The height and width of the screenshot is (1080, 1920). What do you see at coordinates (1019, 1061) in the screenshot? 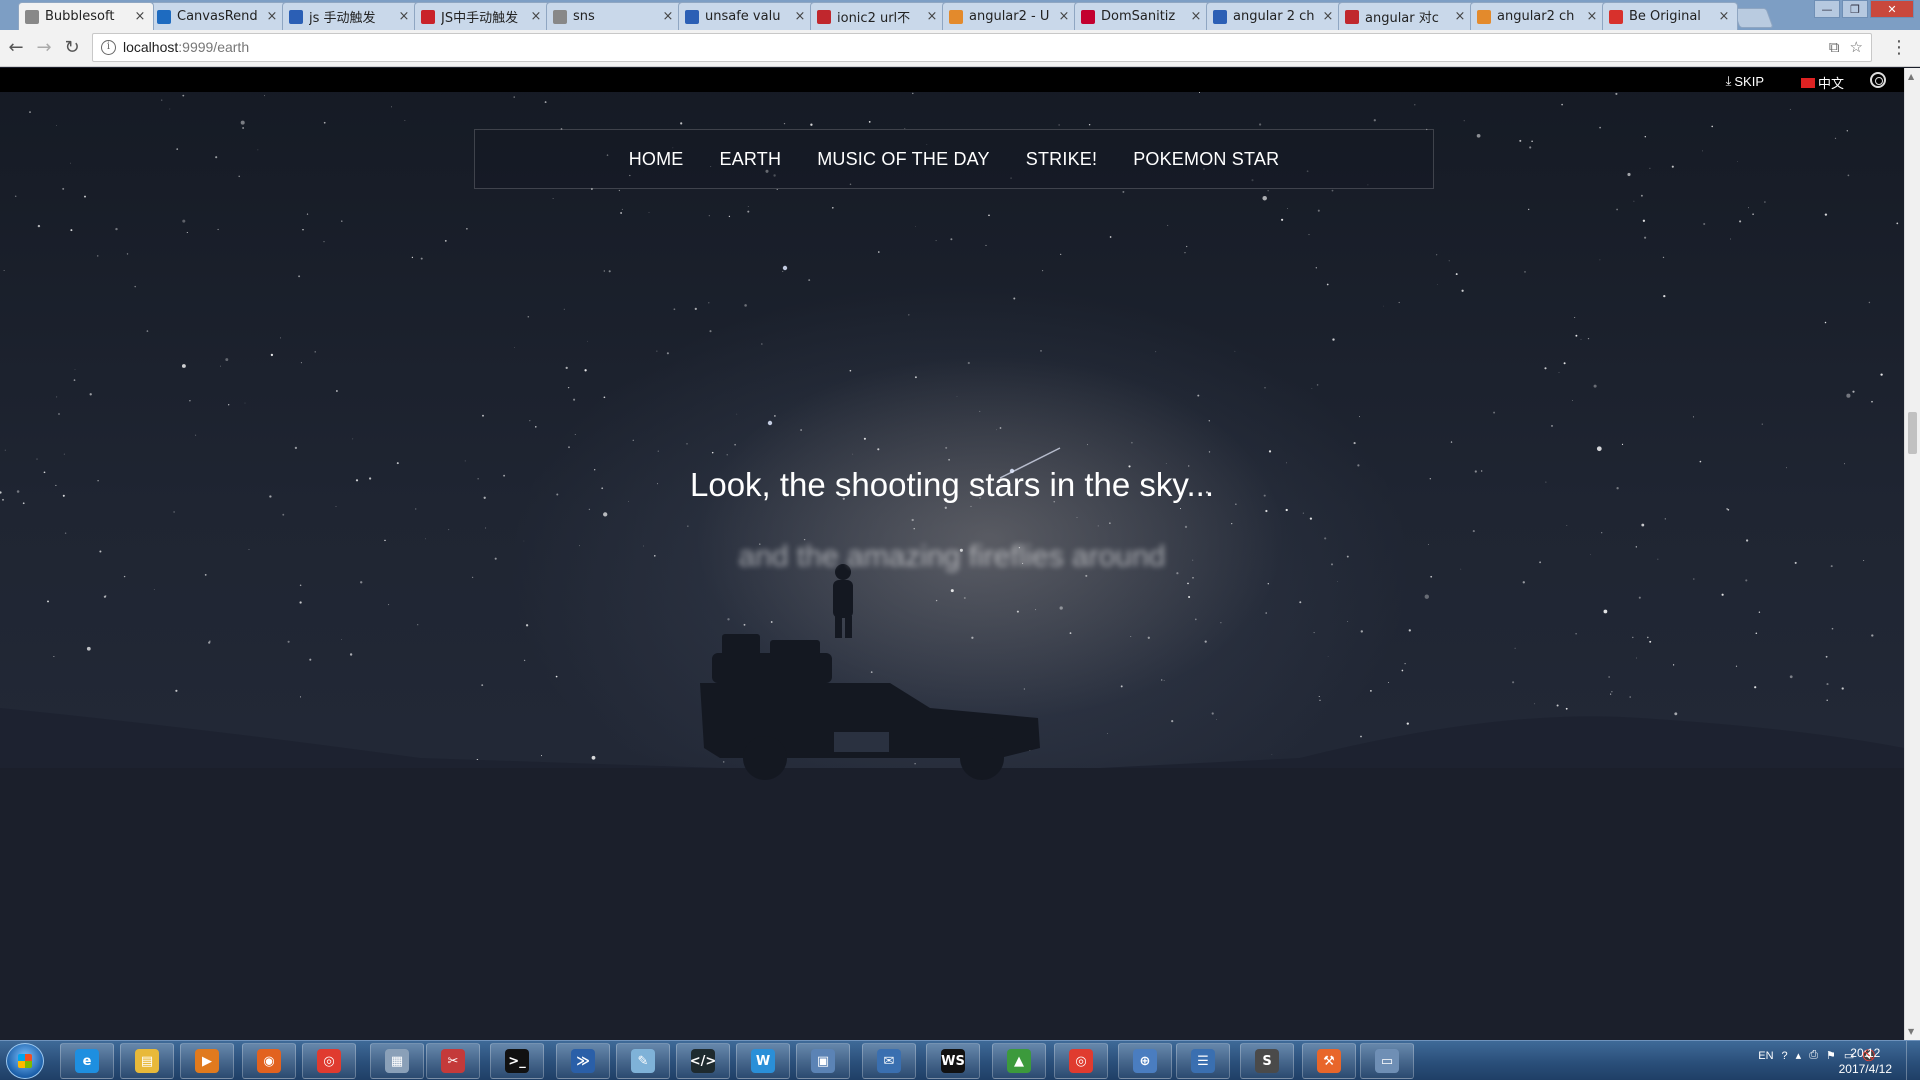
I see `taskbar-chart-app: ▲` at bounding box center [1019, 1061].